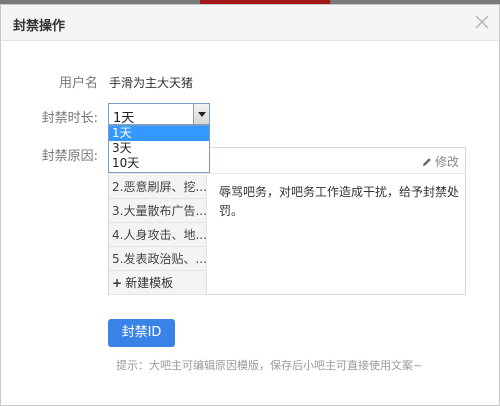  I want to click on pencil-icon, so click(426, 162).